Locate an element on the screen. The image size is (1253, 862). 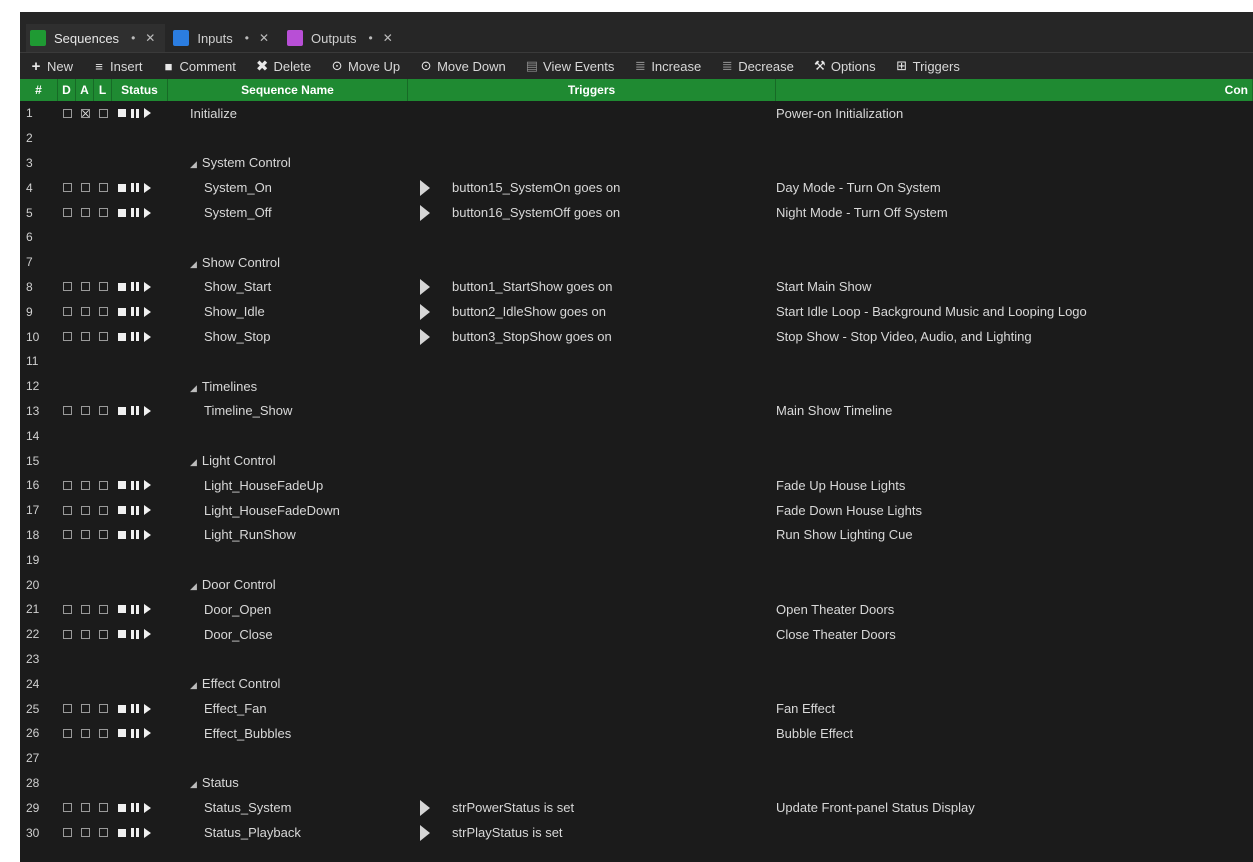
table-row: 12 ◢ Timelines is located at coordinates (636, 386).